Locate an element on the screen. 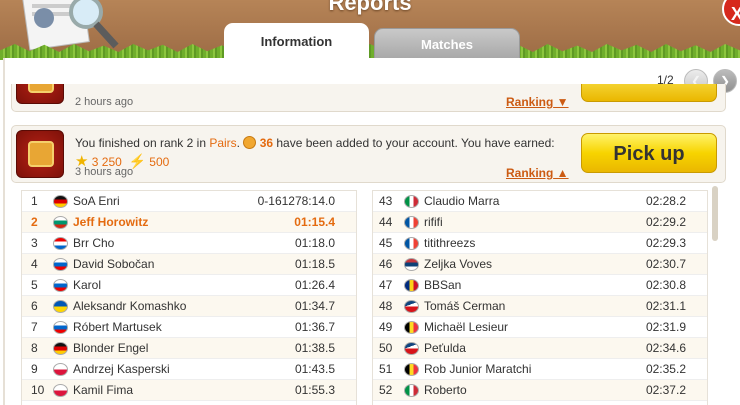  table-row: 46 Zeljka Voves 02:30.7 is located at coordinates (540, 264).